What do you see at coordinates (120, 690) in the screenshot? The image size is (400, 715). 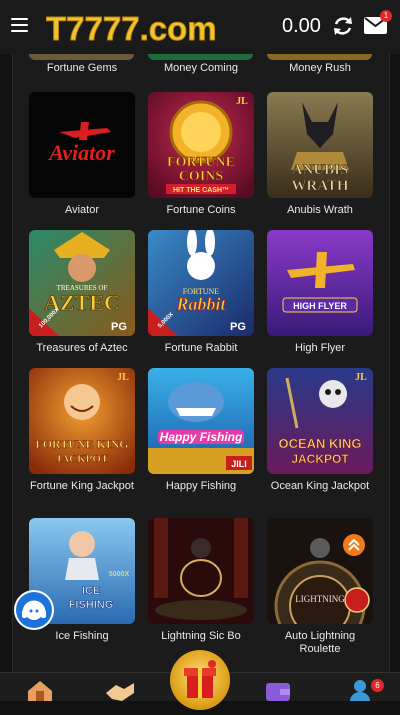 I see `promotion-handshake-icon` at bounding box center [120, 690].